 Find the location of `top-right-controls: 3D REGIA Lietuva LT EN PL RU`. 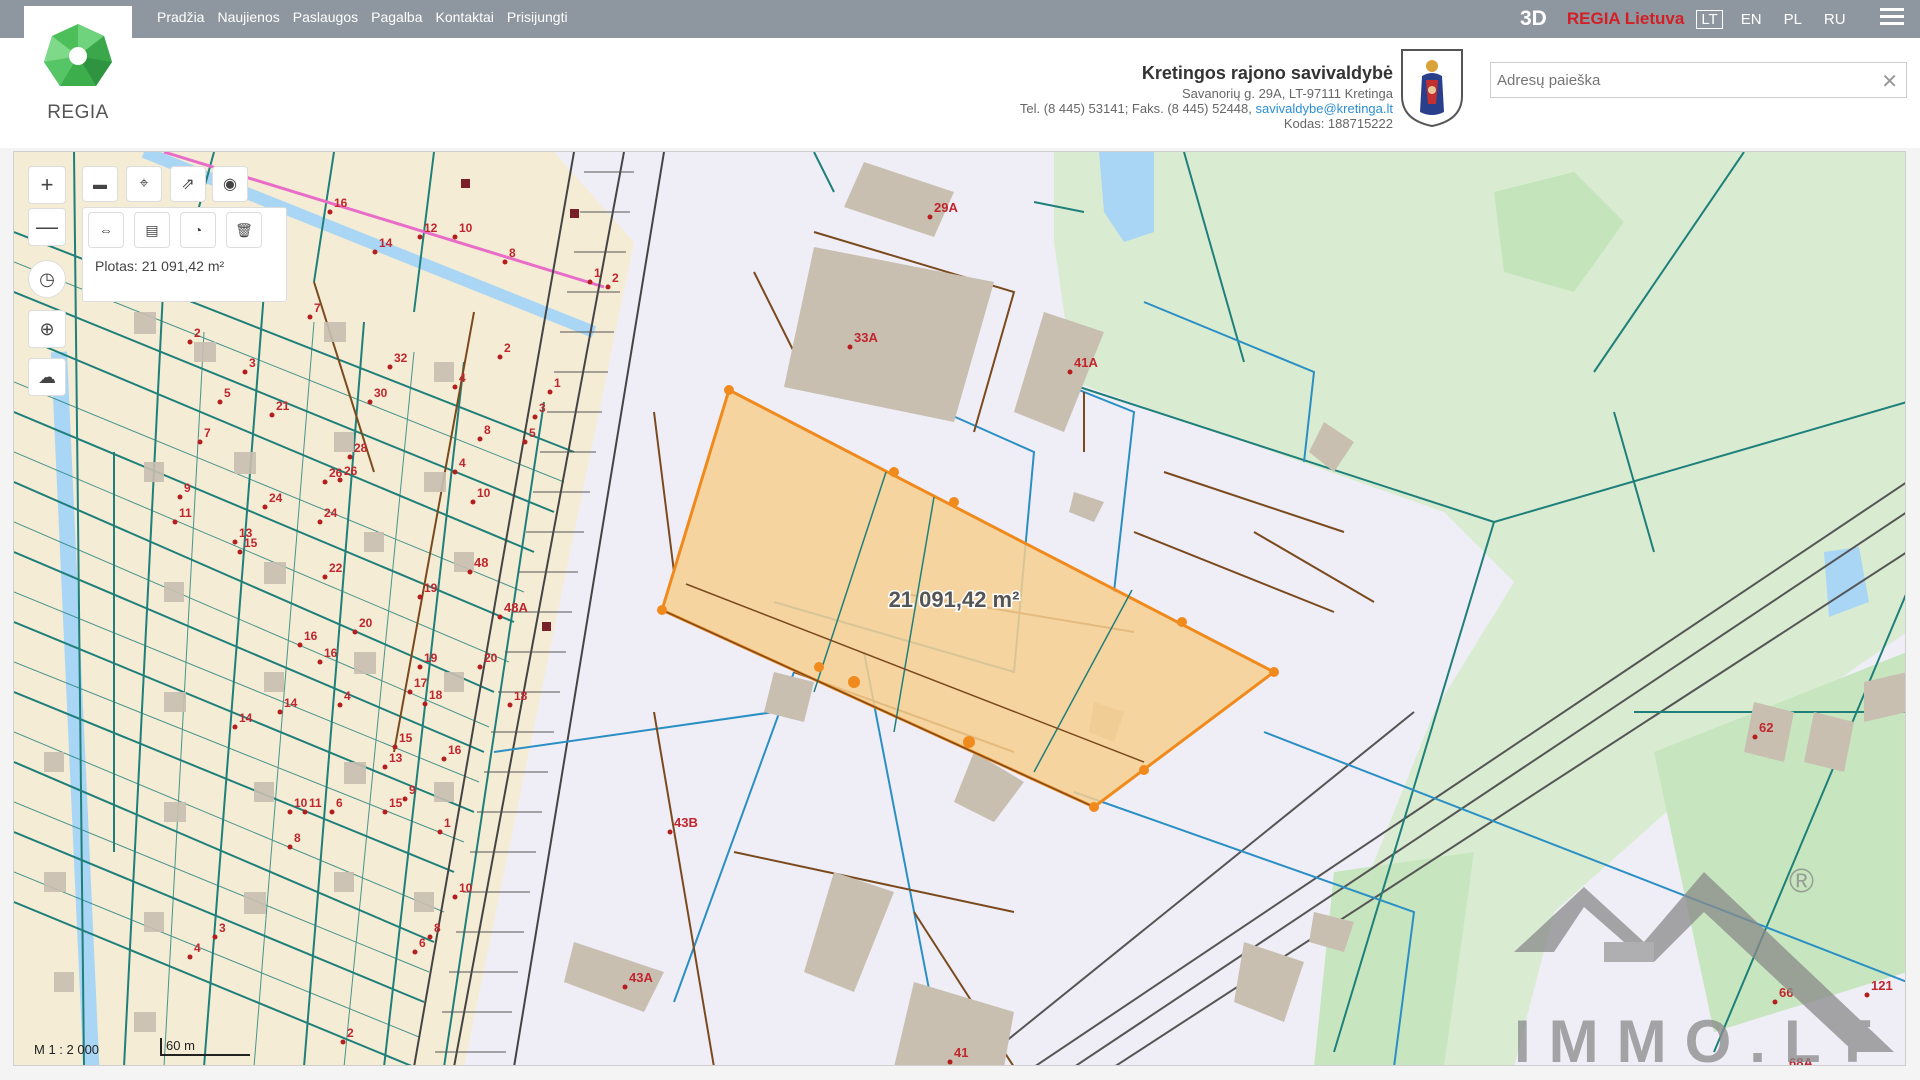

top-right-controls: 3D REGIA Lietuva LT EN PL RU is located at coordinates (1692, 19).